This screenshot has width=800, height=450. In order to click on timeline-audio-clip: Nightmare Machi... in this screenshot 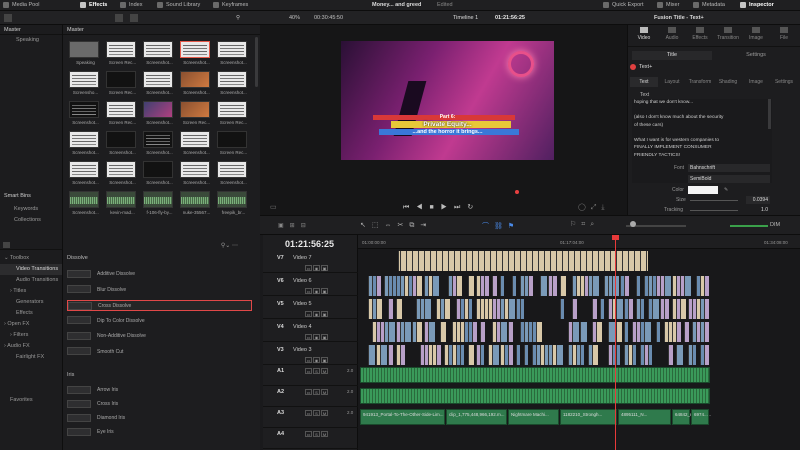, I will do `click(533, 417)`.